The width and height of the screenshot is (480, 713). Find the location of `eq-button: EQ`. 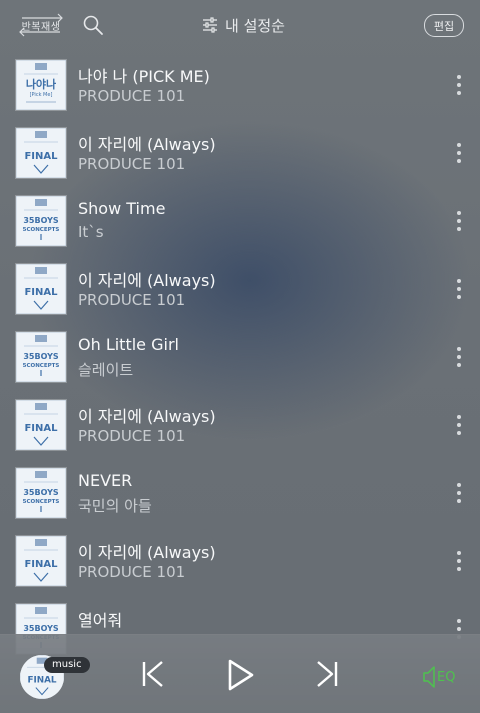

eq-button: EQ is located at coordinates (438, 677).